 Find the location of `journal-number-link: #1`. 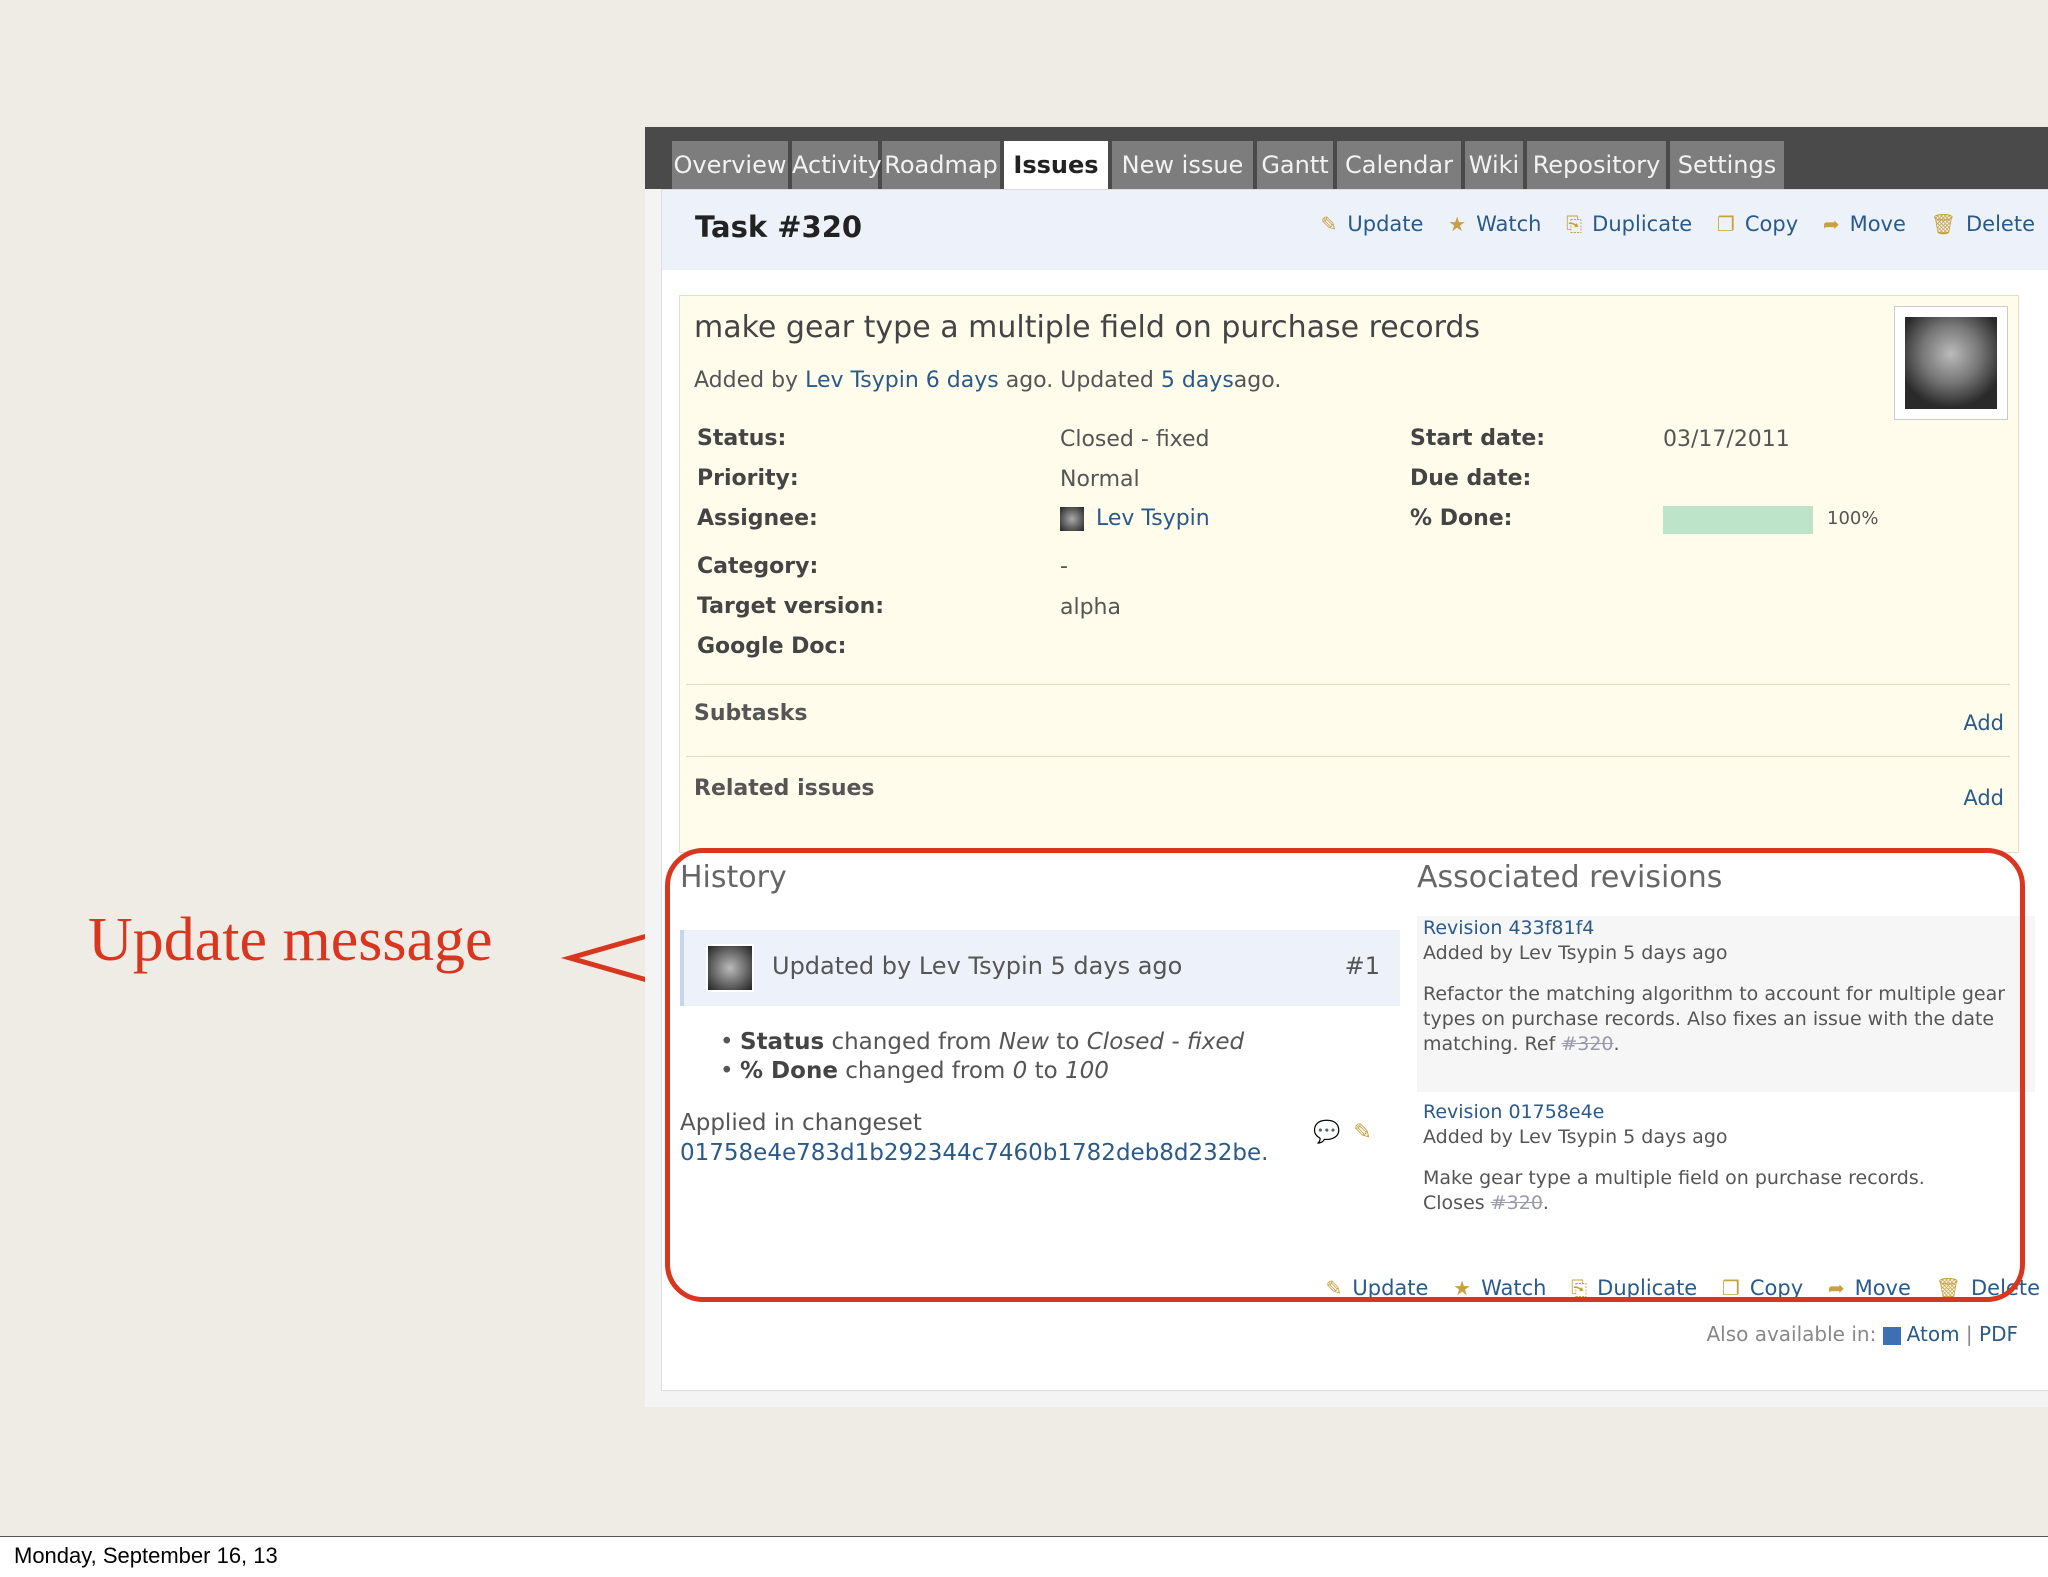

journal-number-link: #1 is located at coordinates (1362, 966).